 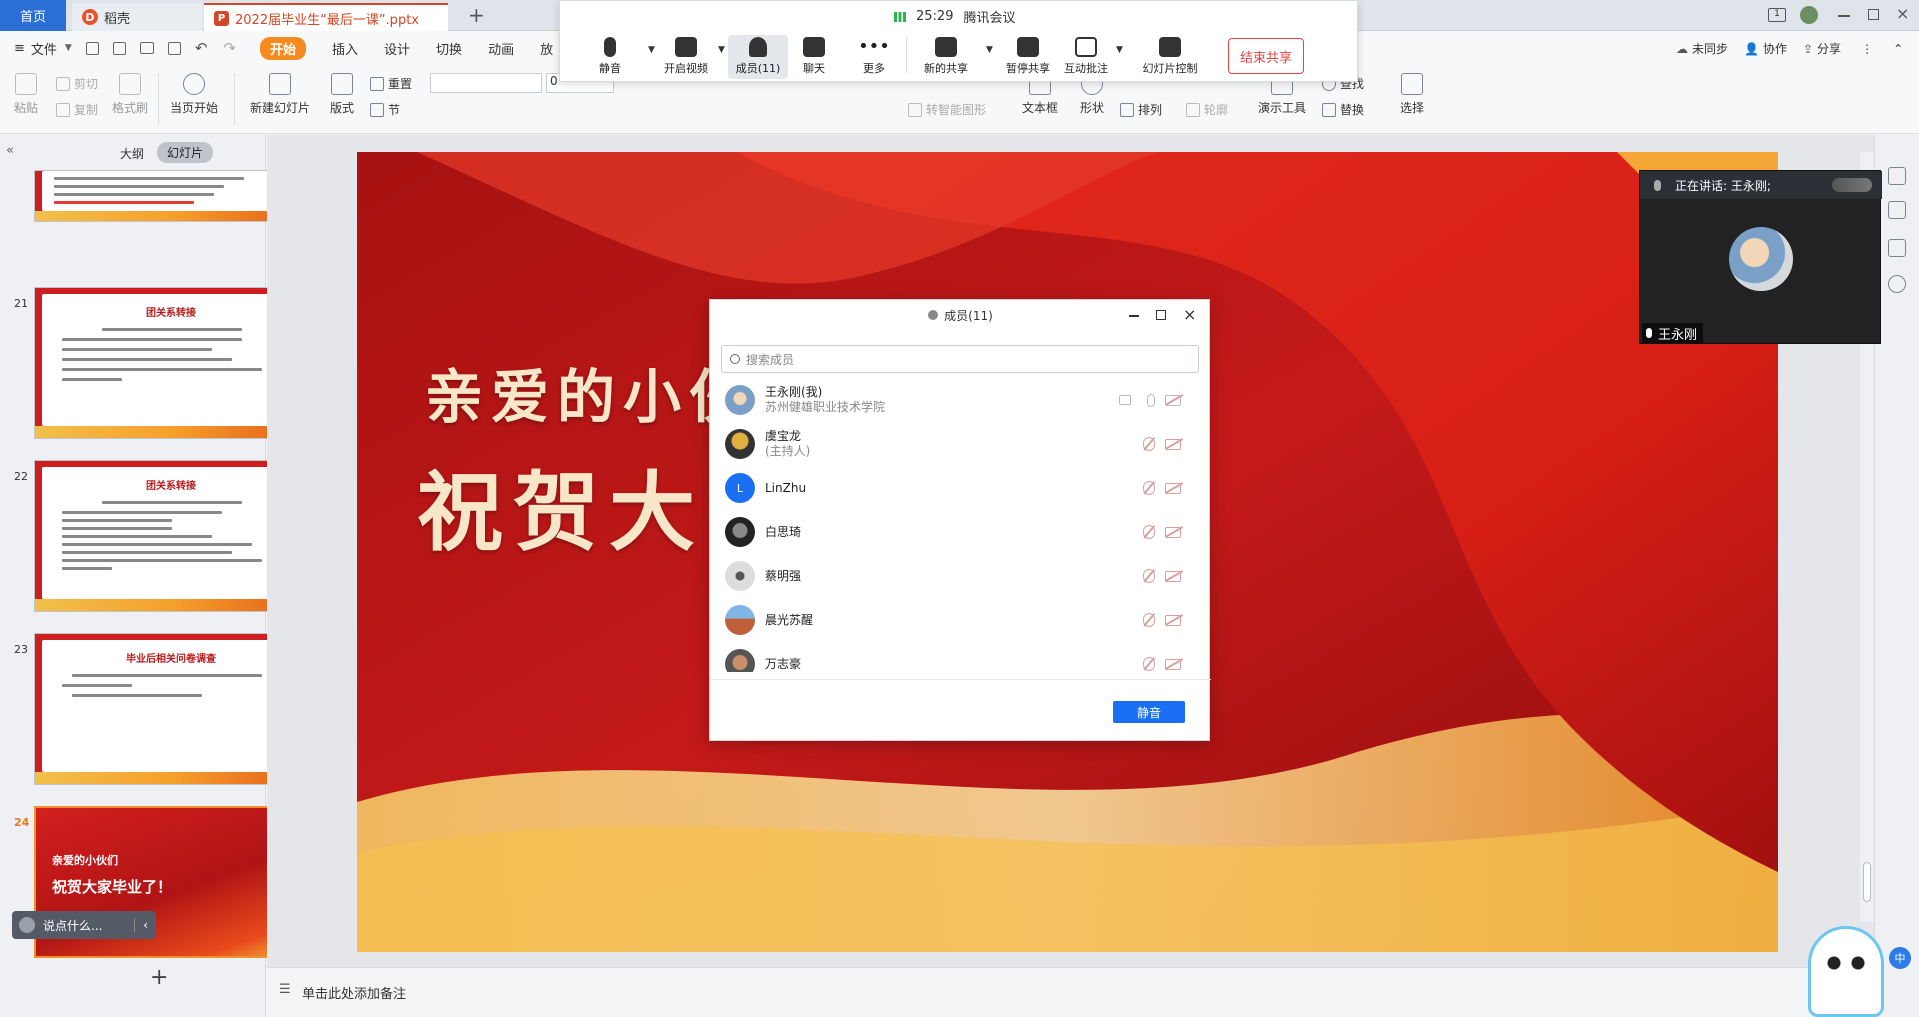 I want to click on layout-button: 版式, so click(x=342, y=94).